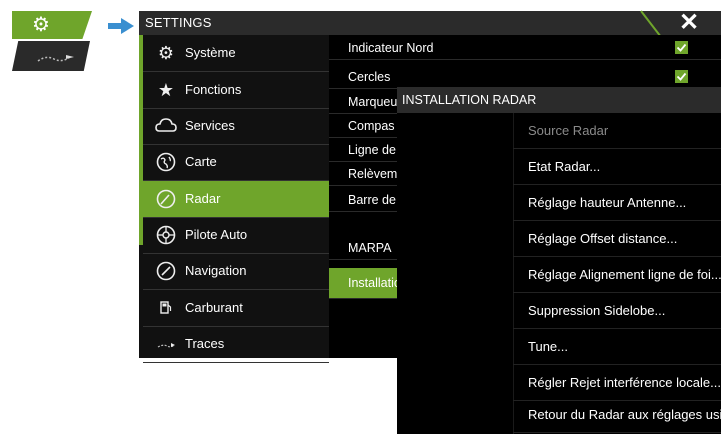 The height and width of the screenshot is (434, 721). I want to click on sidebar-item-label: Navigation, so click(216, 270).